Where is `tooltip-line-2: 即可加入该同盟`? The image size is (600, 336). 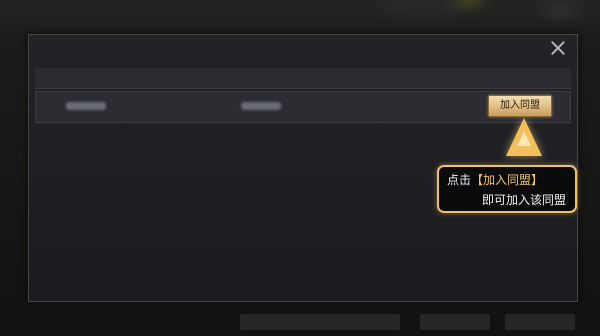
tooltip-line-2: 即可加入该同盟 is located at coordinates (523, 200).